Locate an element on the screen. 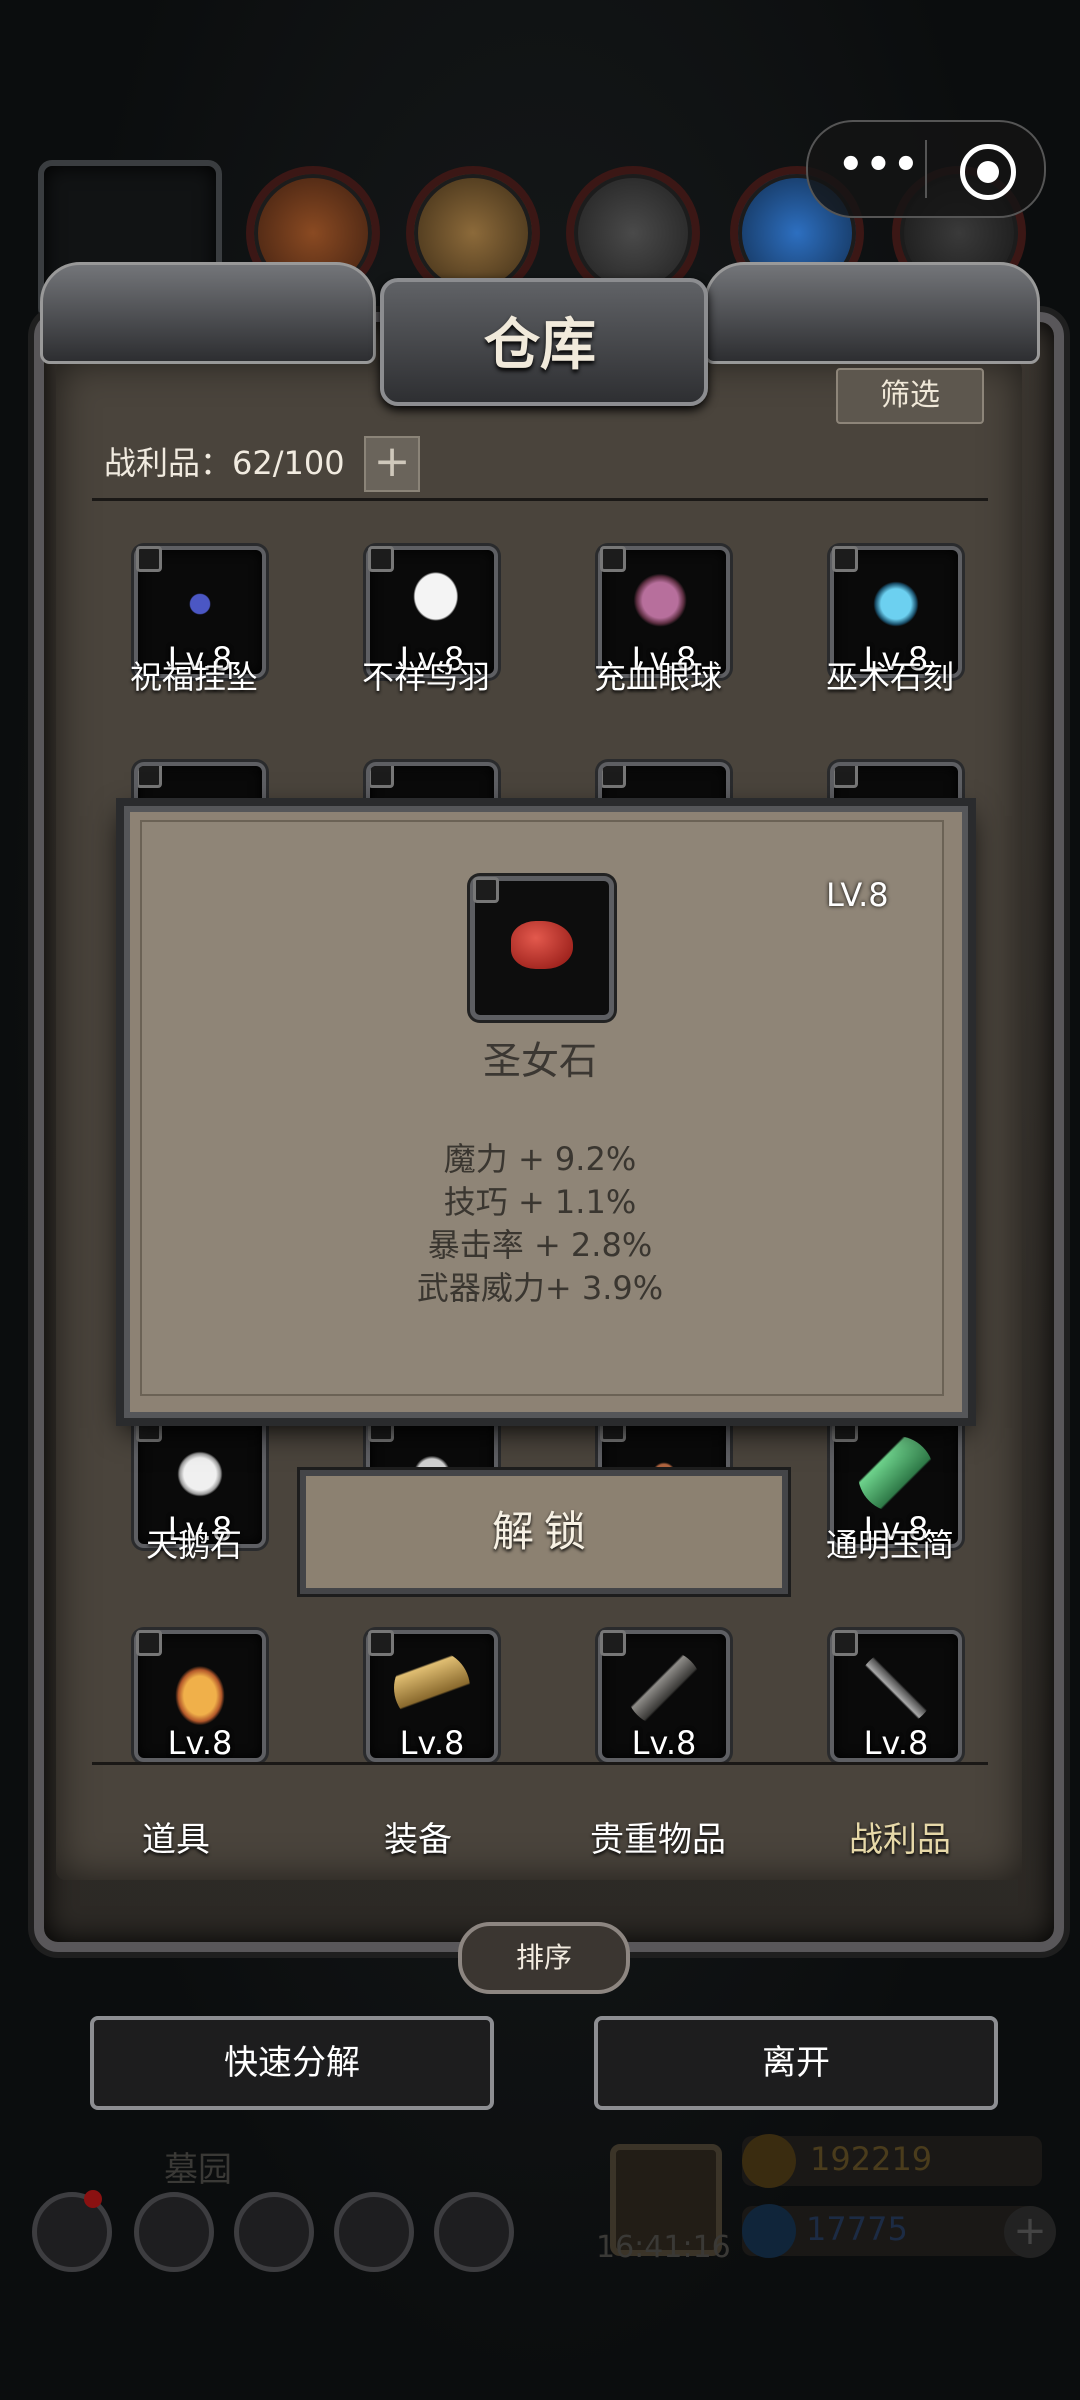 The height and width of the screenshot is (2400, 1080). stat-magic: 魔力 + 9.2% is located at coordinates (540, 1159).